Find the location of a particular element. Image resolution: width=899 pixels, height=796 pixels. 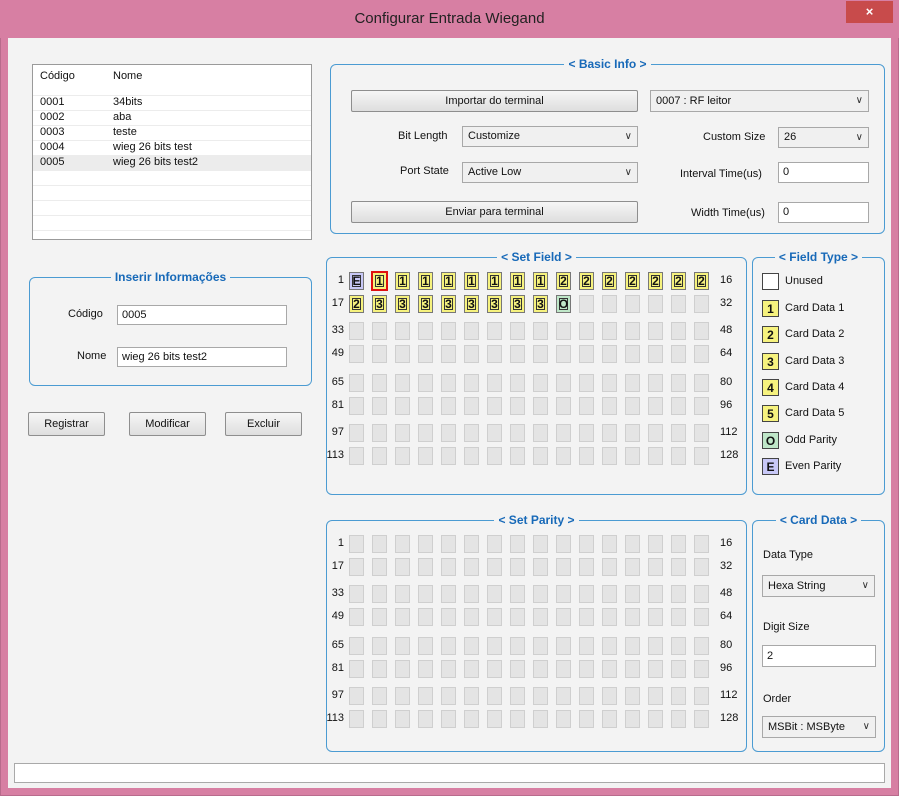

port-state-select: Active Low ∨ is located at coordinates (550, 172).